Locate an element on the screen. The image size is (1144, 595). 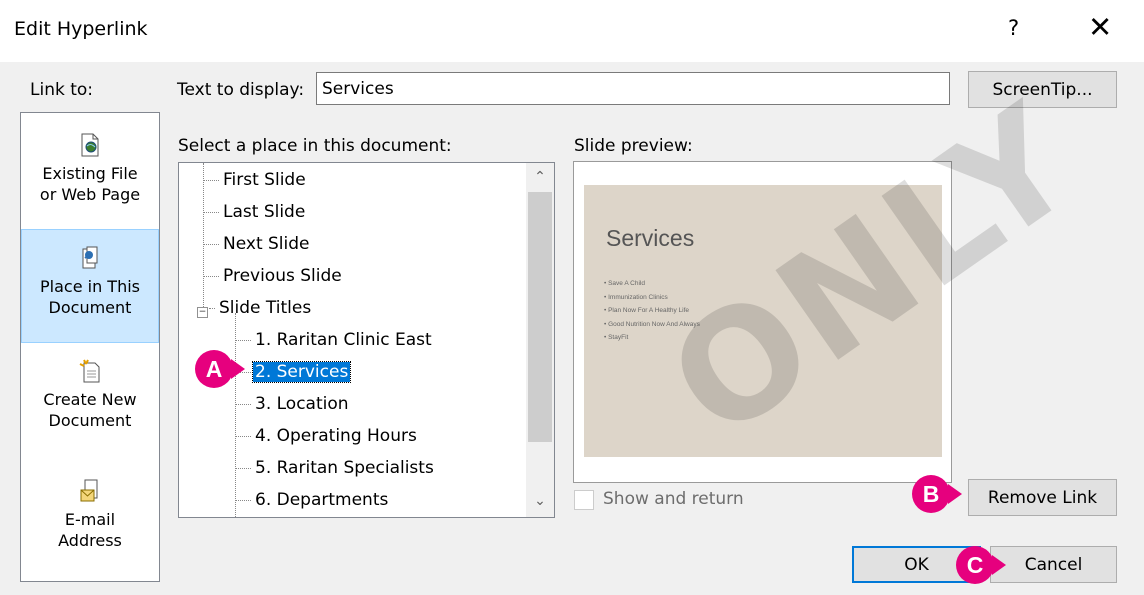
link-to-existing-file: Existing File or Web Page is located at coordinates (90, 169).